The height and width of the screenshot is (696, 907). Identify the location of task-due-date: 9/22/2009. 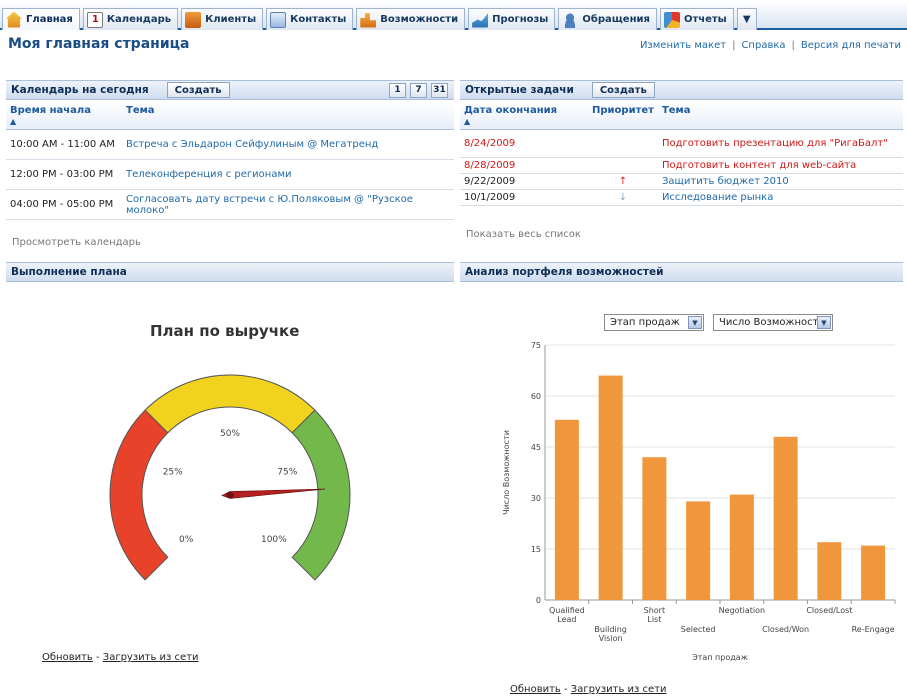
(524, 181).